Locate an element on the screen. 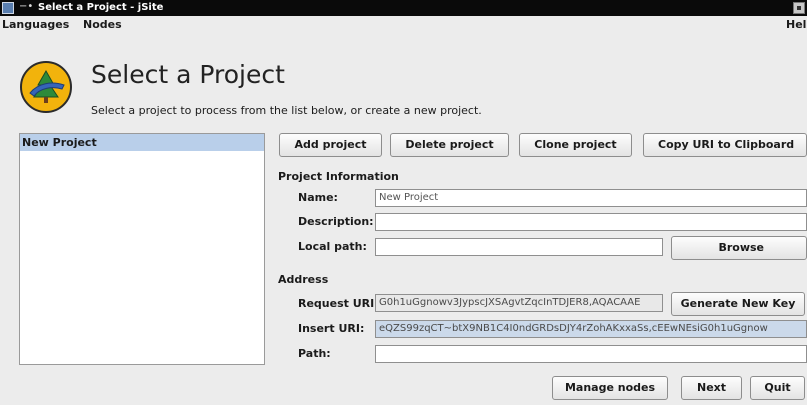 This screenshot has height=405, width=807. manage-nodes-button: Manage nodes is located at coordinates (610, 388).